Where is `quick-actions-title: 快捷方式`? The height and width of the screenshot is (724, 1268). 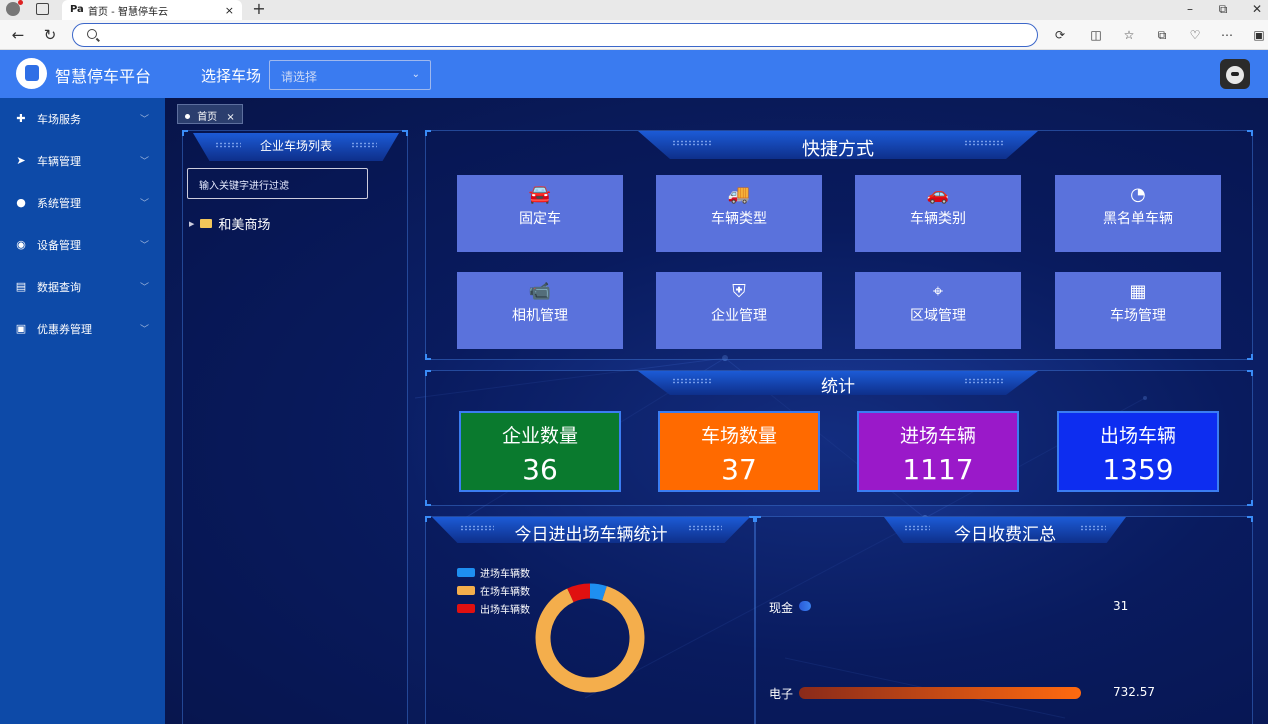 quick-actions-title: 快捷方式 is located at coordinates (838, 145).